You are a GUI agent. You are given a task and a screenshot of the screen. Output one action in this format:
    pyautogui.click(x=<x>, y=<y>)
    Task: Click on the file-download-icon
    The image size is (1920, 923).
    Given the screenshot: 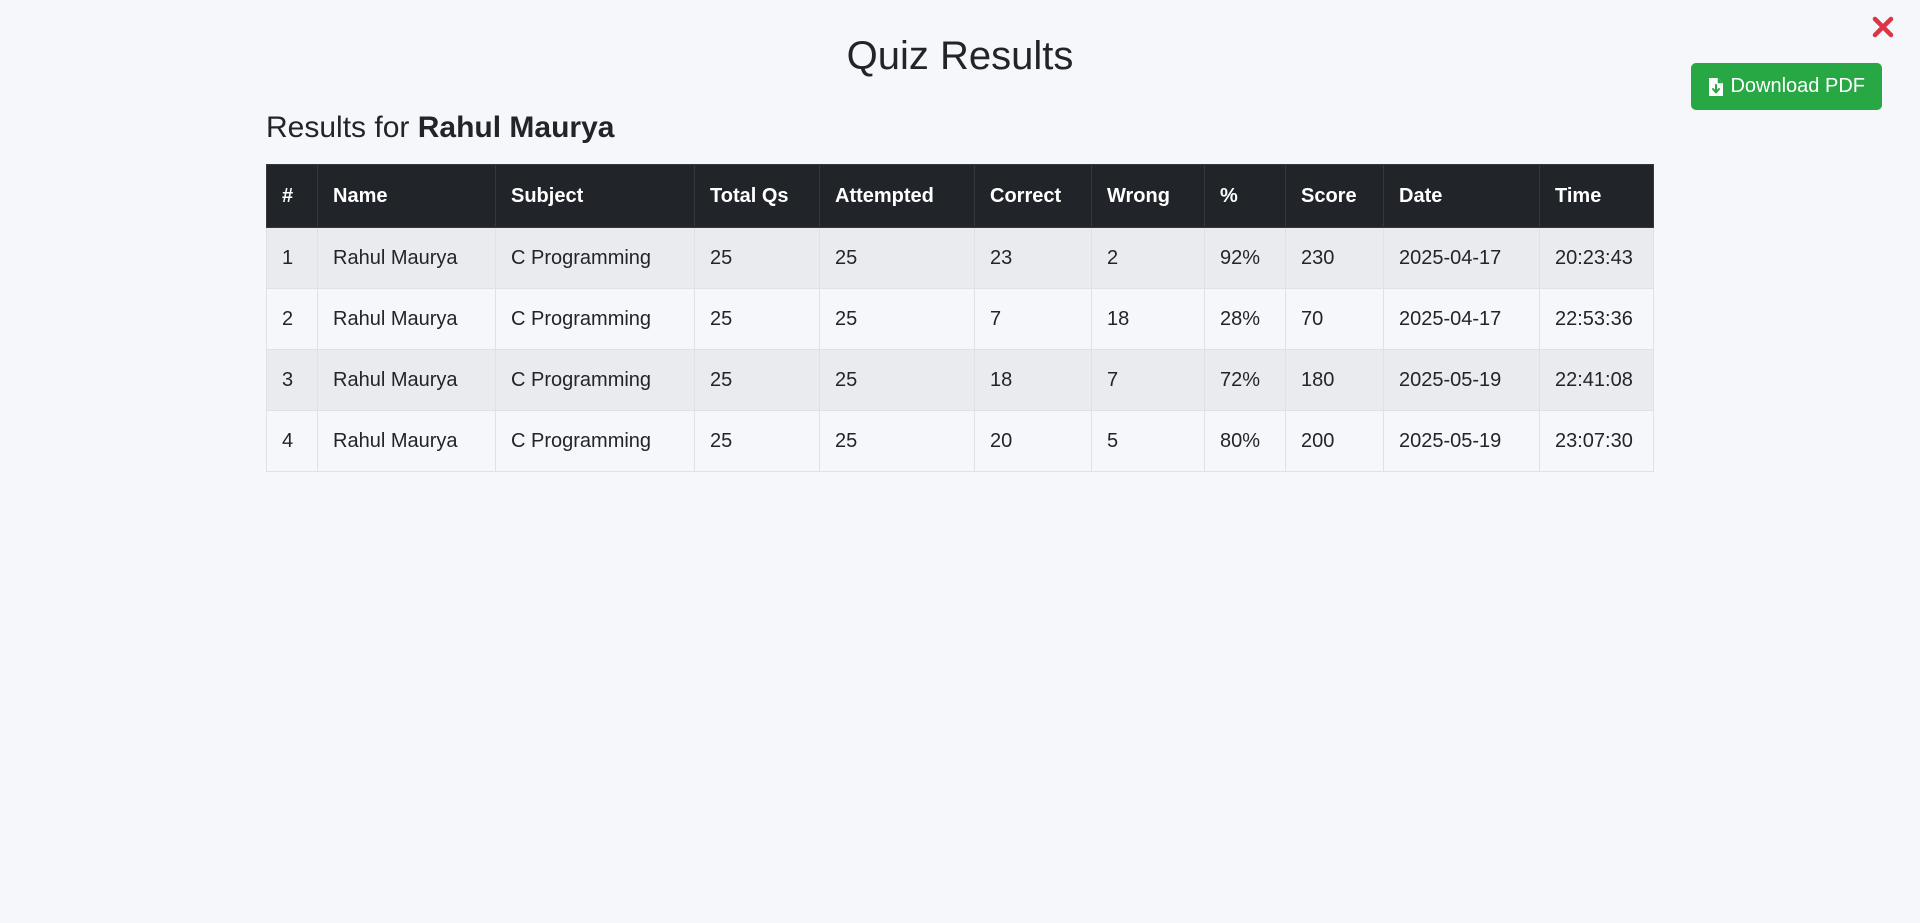 What is the action you would take?
    pyautogui.click(x=1716, y=87)
    